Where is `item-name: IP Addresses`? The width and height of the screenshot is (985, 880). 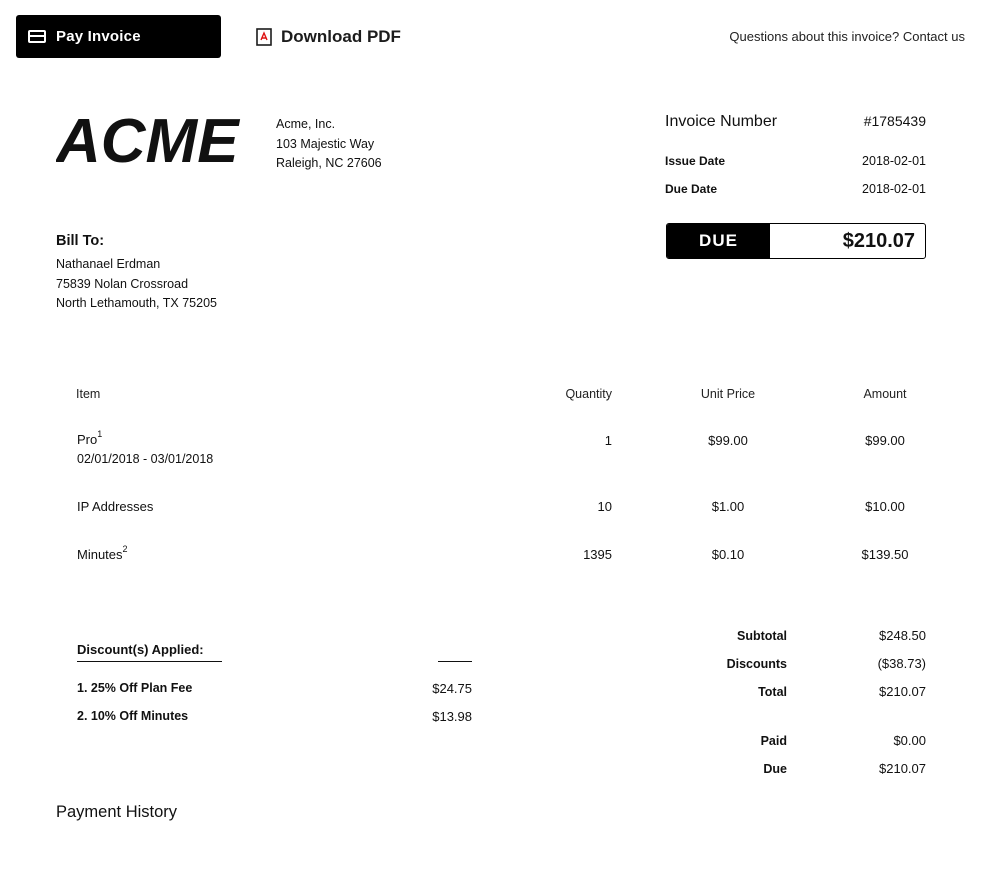 item-name: IP Addresses is located at coordinates (115, 506).